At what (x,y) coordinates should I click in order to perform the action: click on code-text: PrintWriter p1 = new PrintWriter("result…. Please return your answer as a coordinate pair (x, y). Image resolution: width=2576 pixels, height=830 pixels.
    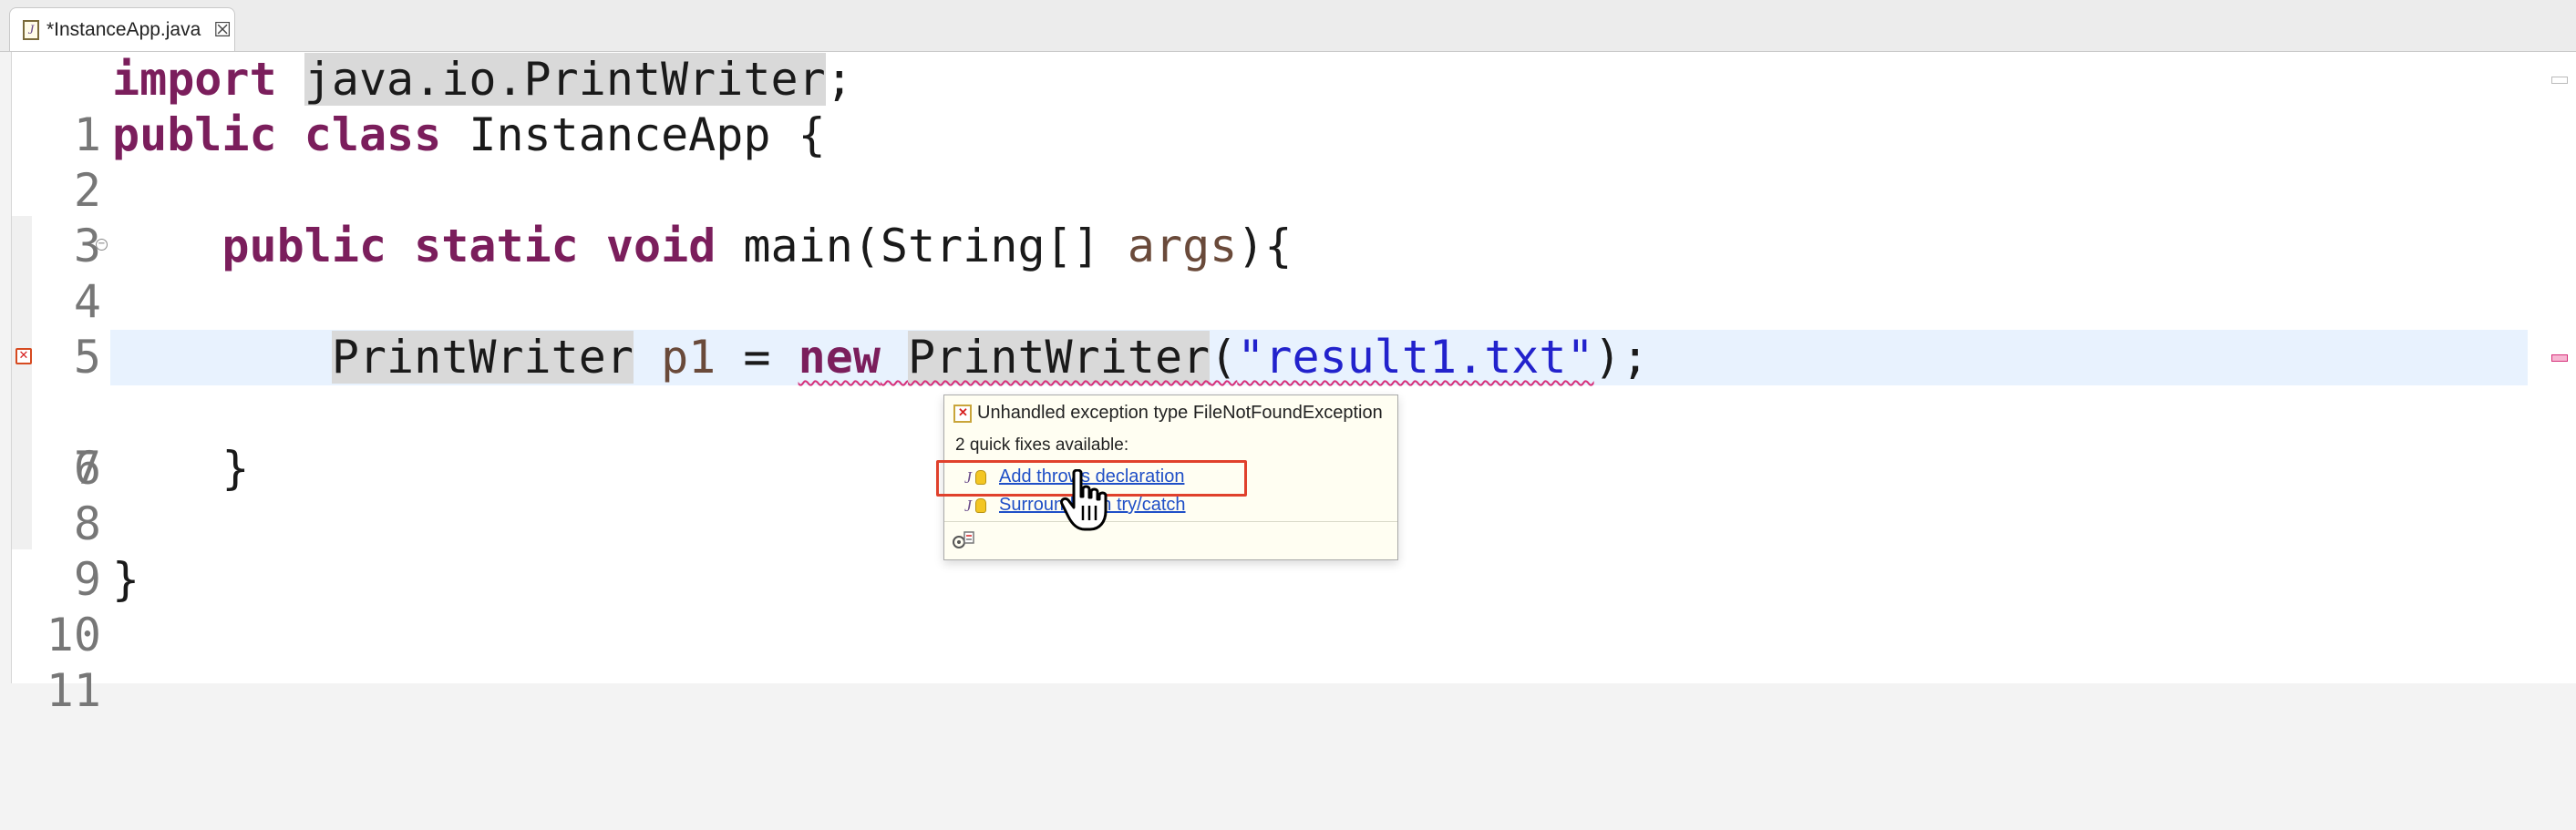
    Looking at the image, I should click on (880, 357).